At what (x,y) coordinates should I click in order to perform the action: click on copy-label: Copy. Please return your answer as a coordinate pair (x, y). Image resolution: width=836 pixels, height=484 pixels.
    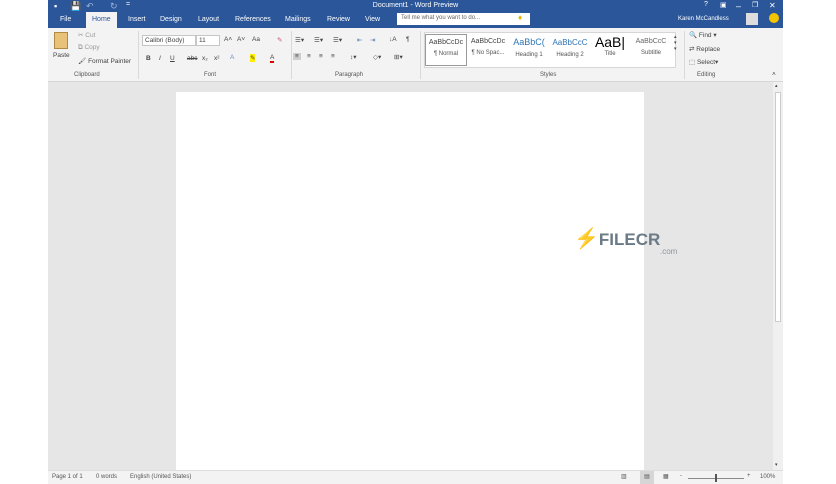
    Looking at the image, I should click on (92, 47).